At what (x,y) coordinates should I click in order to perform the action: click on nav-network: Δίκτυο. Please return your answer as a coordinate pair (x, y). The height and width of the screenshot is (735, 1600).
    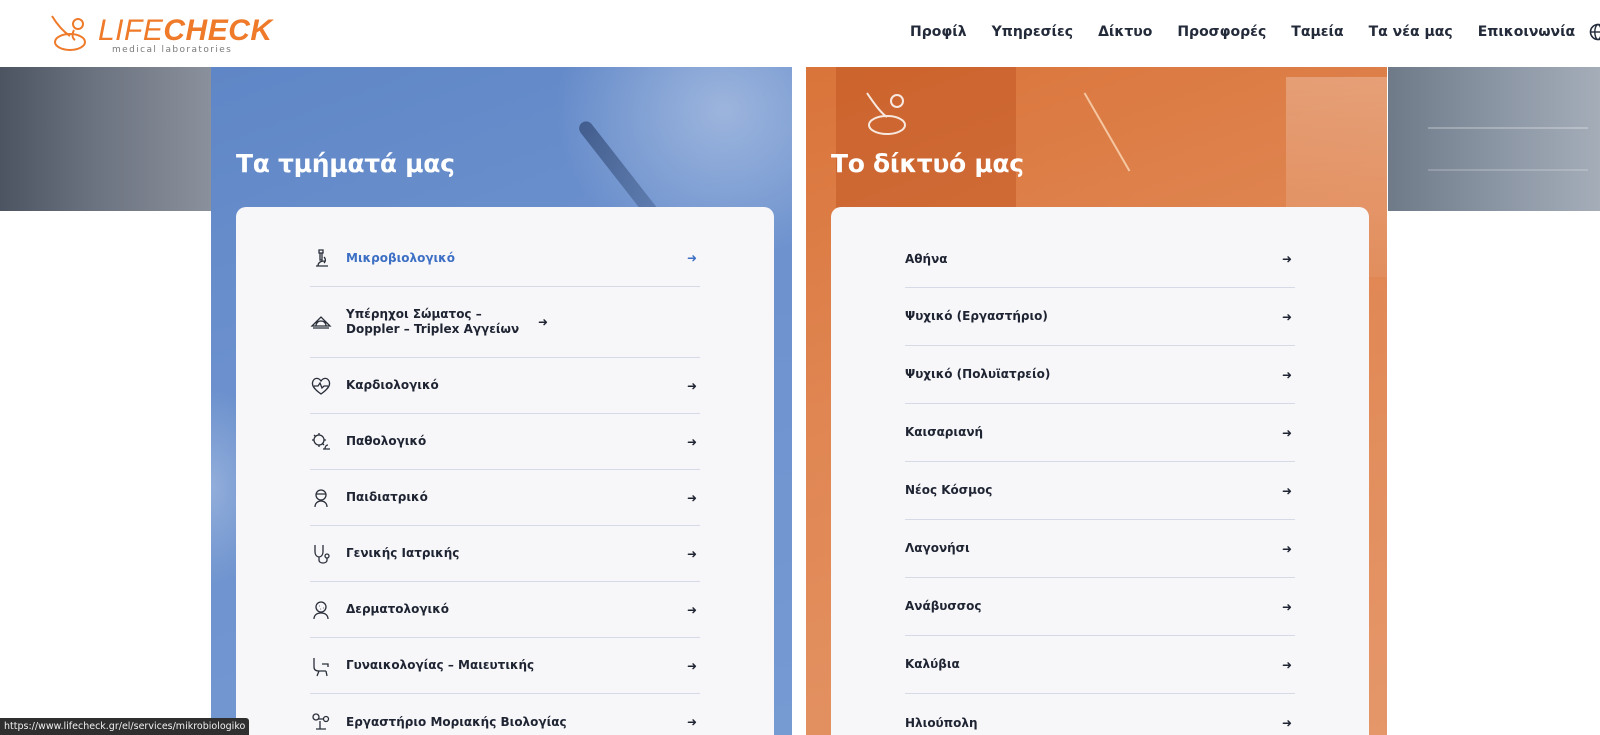
    Looking at the image, I should click on (1125, 32).